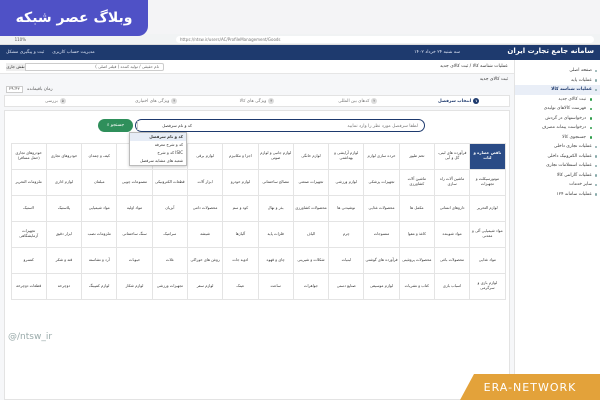  What do you see at coordinates (452, 234) in the screenshot?
I see `heading-cell: مواد شوینده` at bounding box center [452, 234].